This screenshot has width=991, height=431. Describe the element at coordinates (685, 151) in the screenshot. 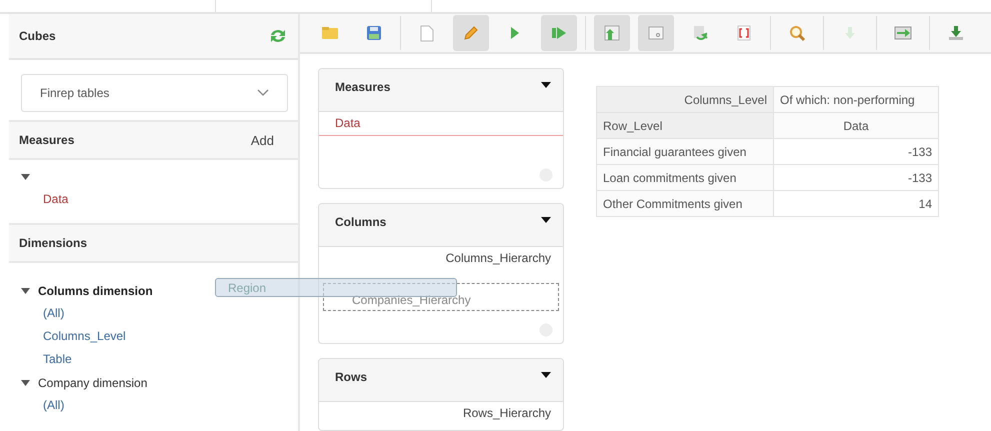

I see `row-header-cell: Financial guarantees given` at that location.